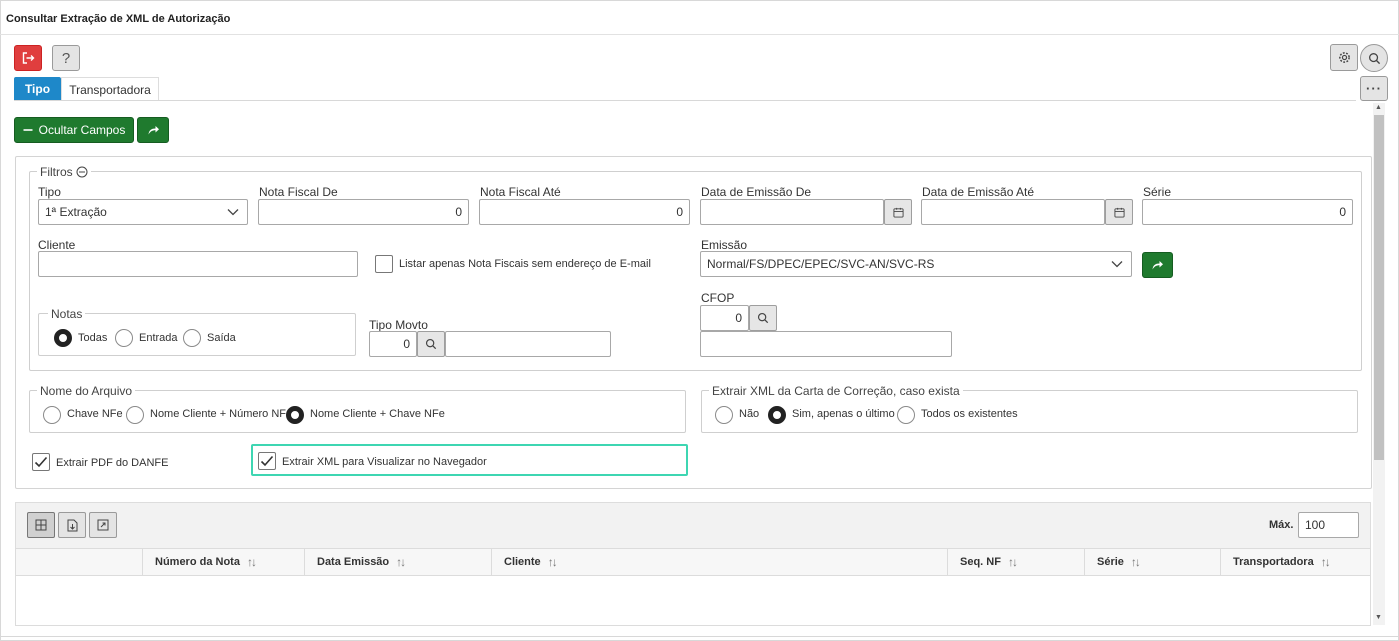 The image size is (1399, 641). What do you see at coordinates (384, 462) in the screenshot?
I see `extrair-xml-label: Extrair XML para Visualizar no Navegador` at bounding box center [384, 462].